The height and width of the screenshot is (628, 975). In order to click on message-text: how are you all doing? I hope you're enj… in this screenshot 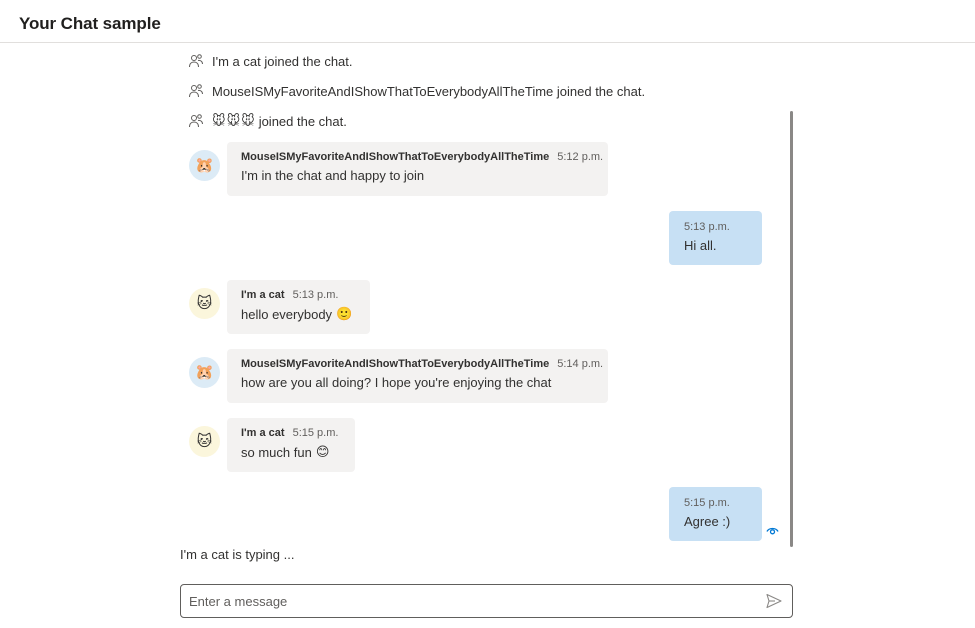, I will do `click(396, 382)`.